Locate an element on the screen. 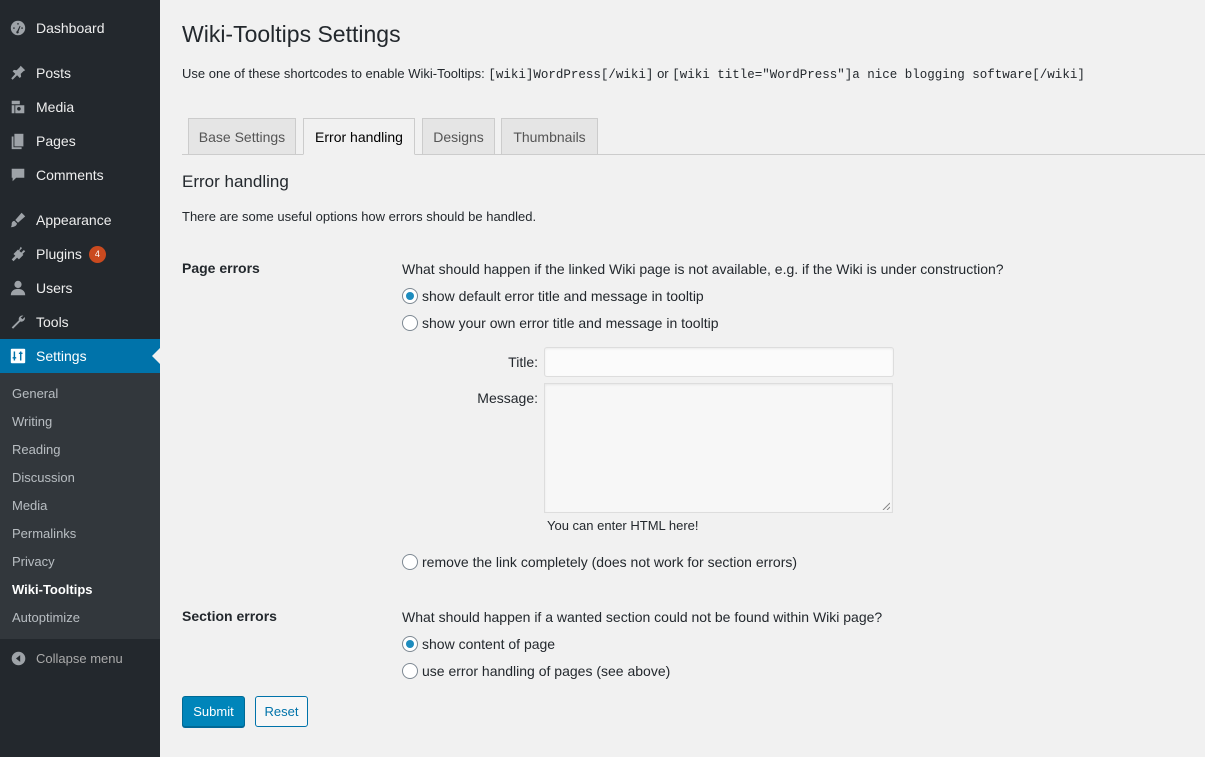 The height and width of the screenshot is (757, 1205). tab-designs: Designs is located at coordinates (458, 136).